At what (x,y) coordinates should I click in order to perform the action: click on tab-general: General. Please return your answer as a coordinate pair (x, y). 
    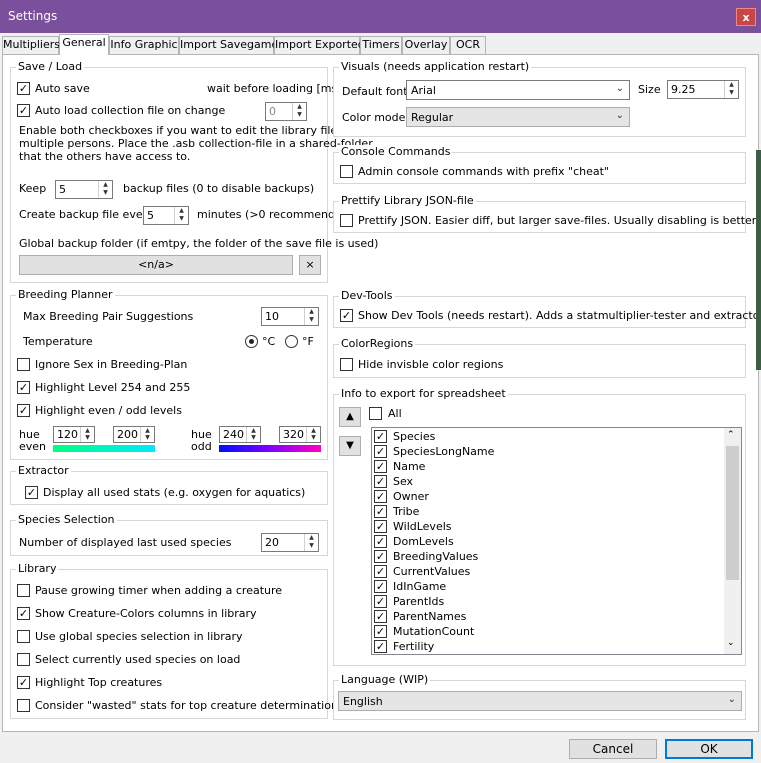
    Looking at the image, I should click on (84, 44).